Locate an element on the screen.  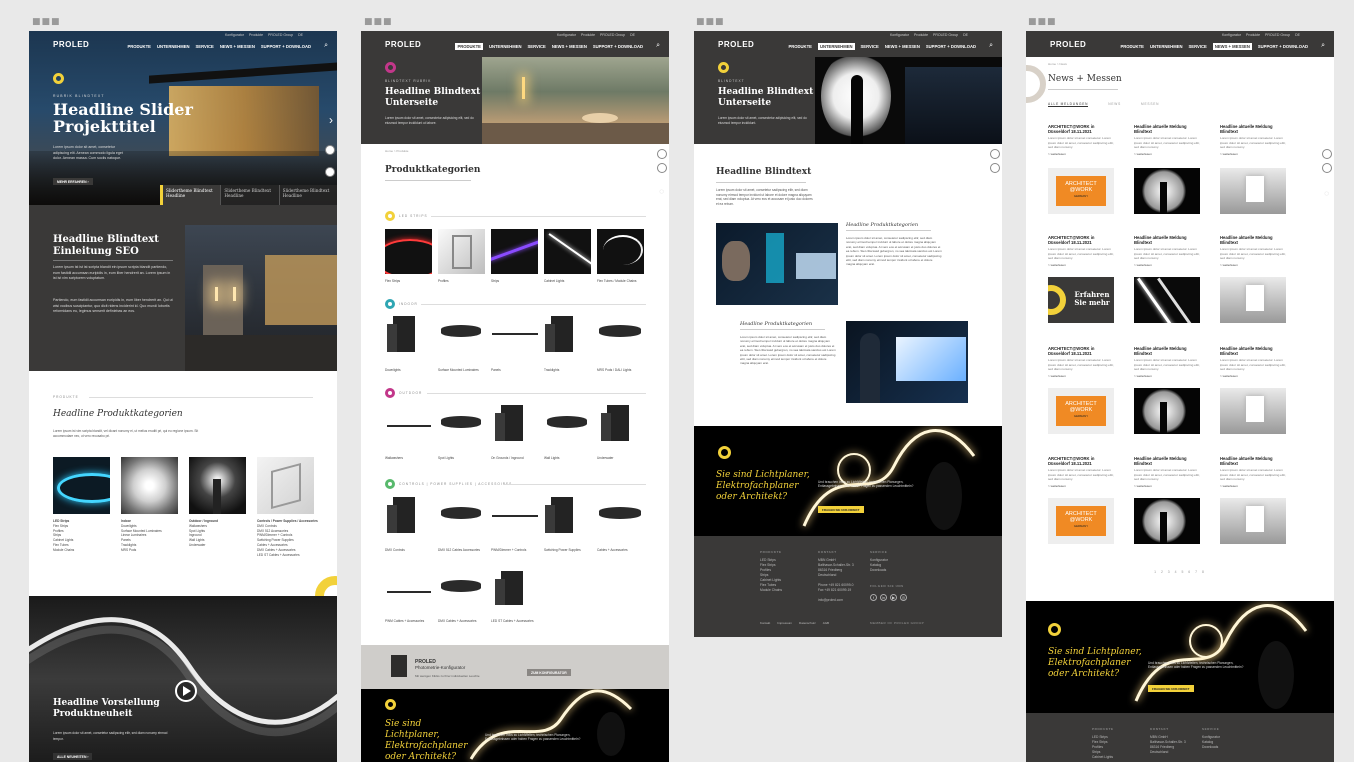
product-label: Underwater is located at coordinates (605, 458).